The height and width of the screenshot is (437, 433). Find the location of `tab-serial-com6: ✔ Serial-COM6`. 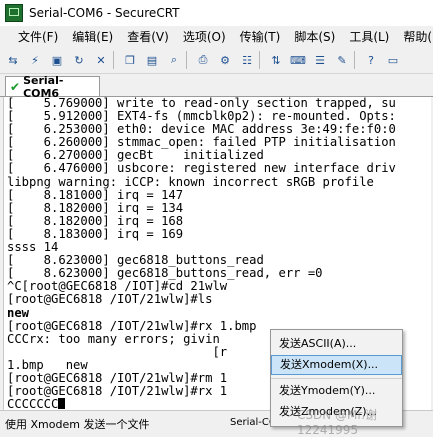

tab-serial-com6: ✔ Serial-COM6 is located at coordinates (52, 87).